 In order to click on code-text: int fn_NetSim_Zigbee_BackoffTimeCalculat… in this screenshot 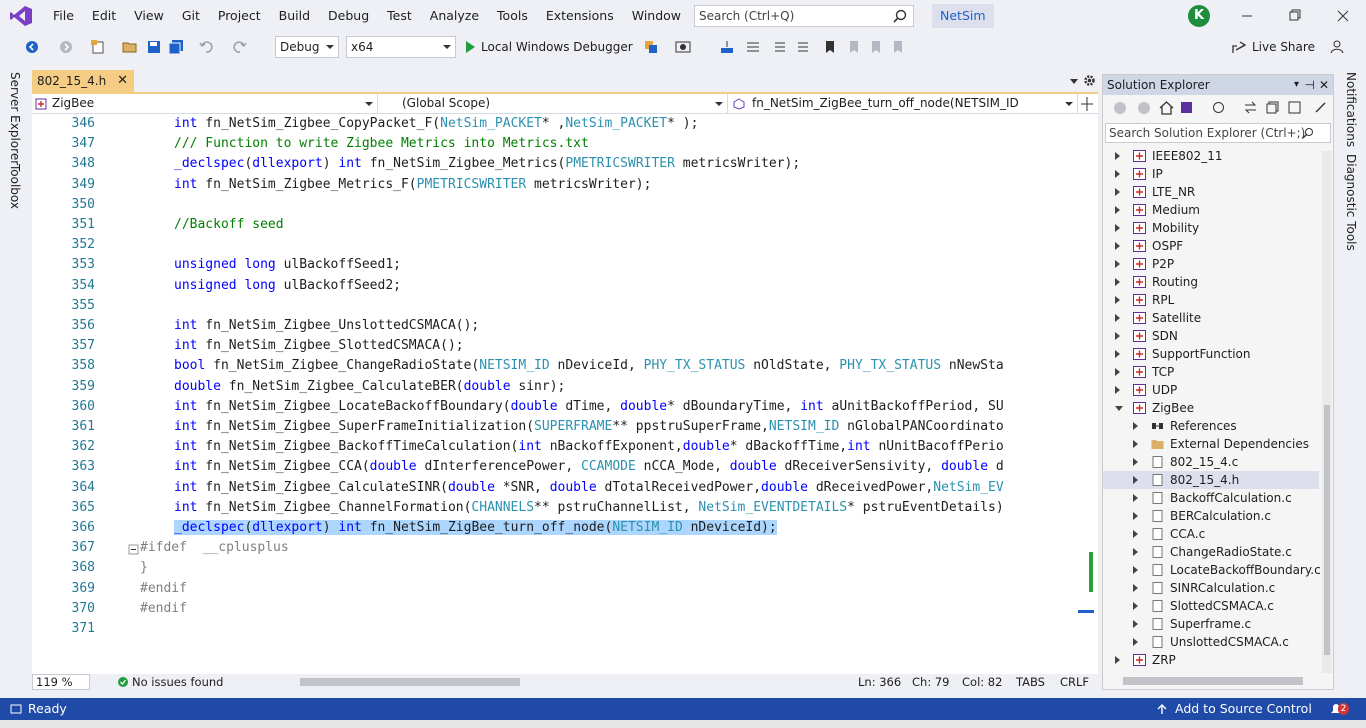, I will do `click(589, 447)`.